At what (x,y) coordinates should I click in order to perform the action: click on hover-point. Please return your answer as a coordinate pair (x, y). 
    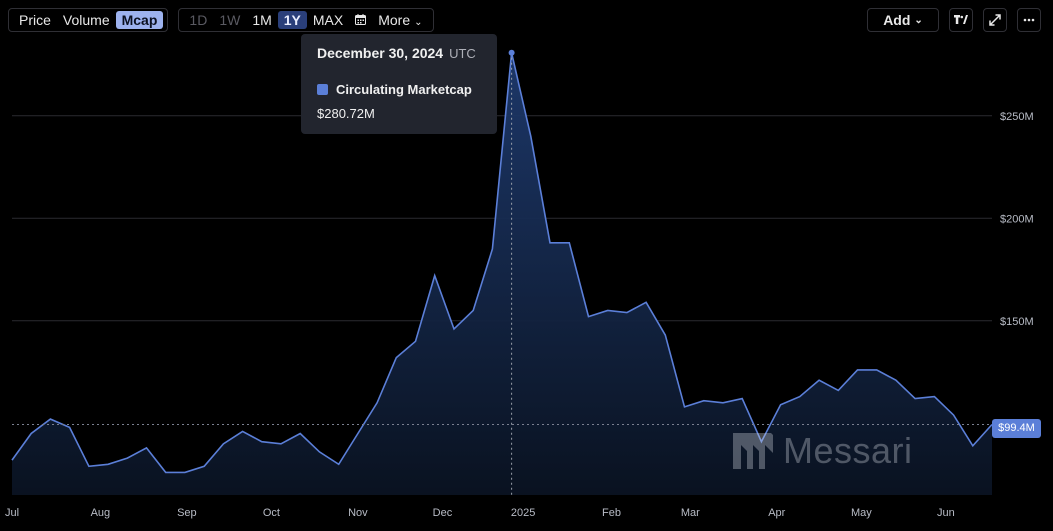
    Looking at the image, I should click on (511, 52).